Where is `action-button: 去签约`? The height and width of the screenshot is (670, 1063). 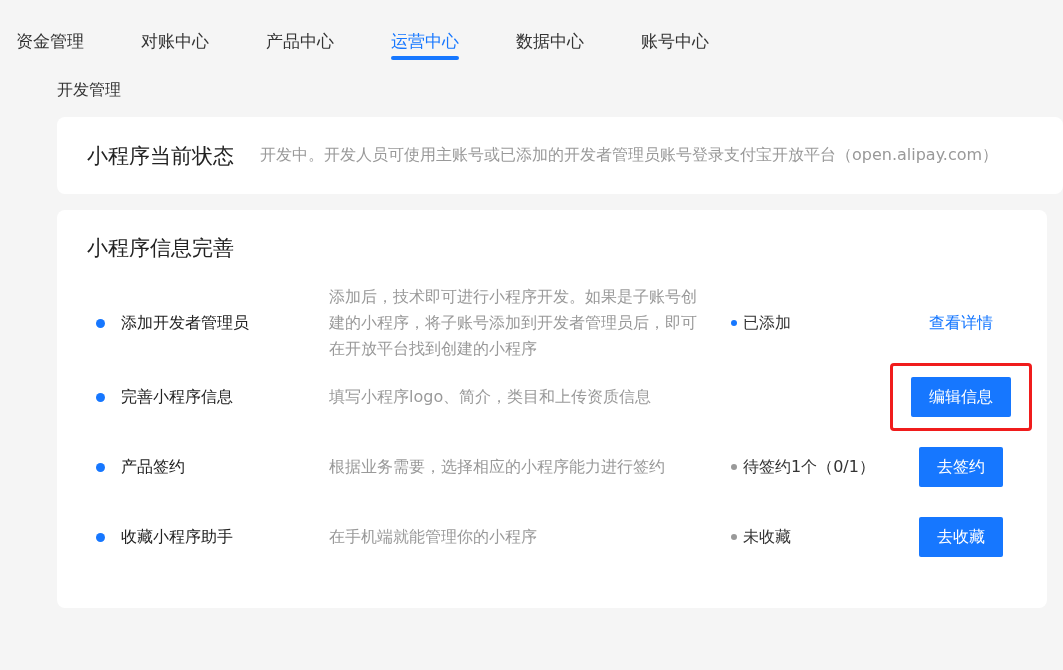 action-button: 去签约 is located at coordinates (961, 467).